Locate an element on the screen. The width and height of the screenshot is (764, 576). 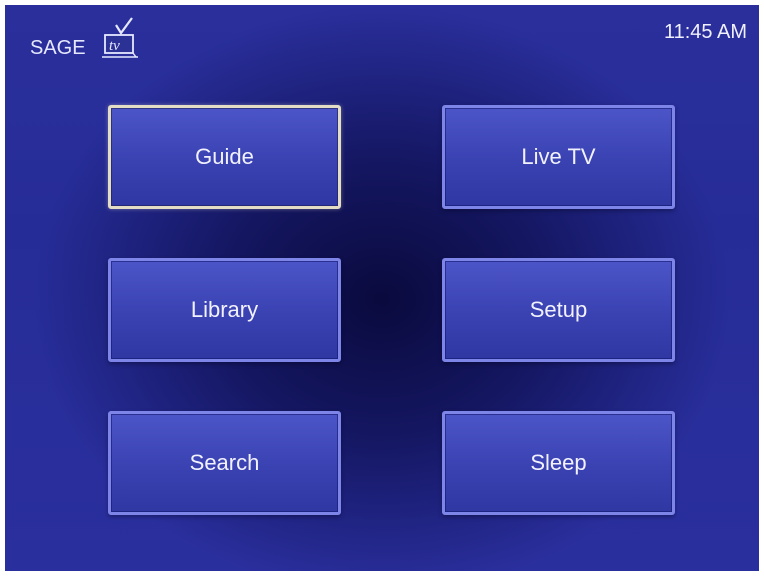
live-tv-button: Live TV is located at coordinates (558, 157).